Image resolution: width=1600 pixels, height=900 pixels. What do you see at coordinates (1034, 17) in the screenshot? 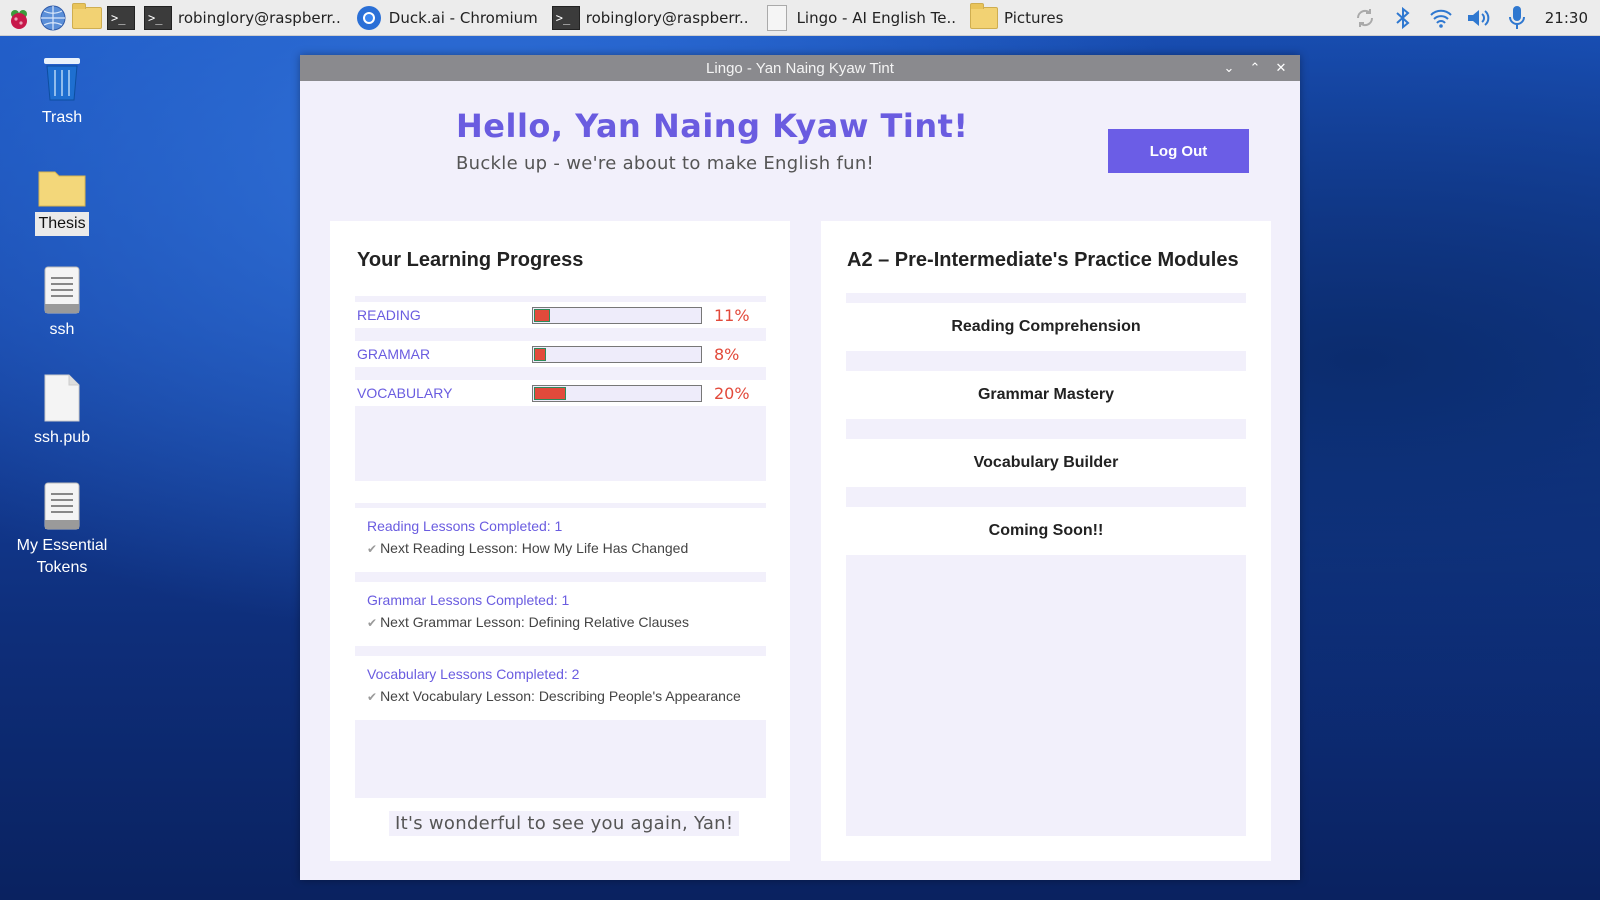
I see `task-label: Pictures` at bounding box center [1034, 17].